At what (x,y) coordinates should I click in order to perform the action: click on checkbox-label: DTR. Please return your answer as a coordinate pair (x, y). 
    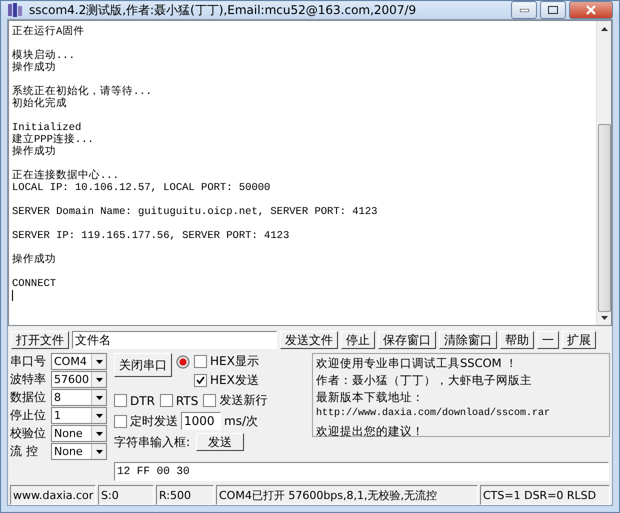
    Looking at the image, I should click on (142, 401).